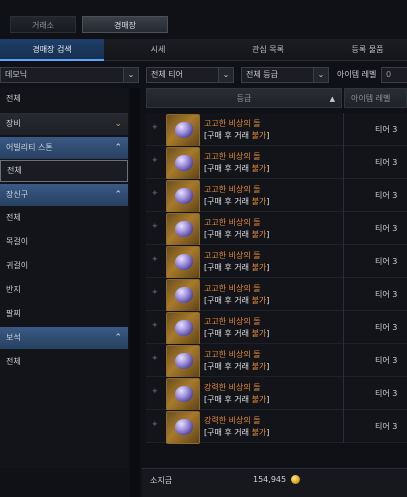 The width and height of the screenshot is (407, 497). I want to click on tier-select: 전체 티어 ⌄, so click(190, 75).